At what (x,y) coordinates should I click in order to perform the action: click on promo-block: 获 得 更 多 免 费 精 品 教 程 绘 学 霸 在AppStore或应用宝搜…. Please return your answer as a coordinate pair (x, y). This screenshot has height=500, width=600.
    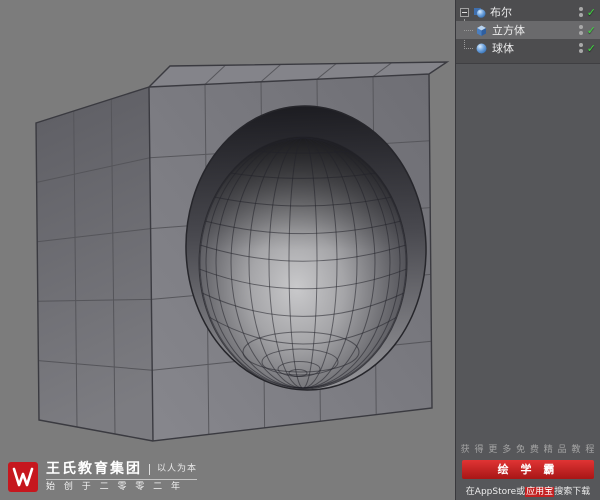
    Looking at the image, I should click on (528, 469).